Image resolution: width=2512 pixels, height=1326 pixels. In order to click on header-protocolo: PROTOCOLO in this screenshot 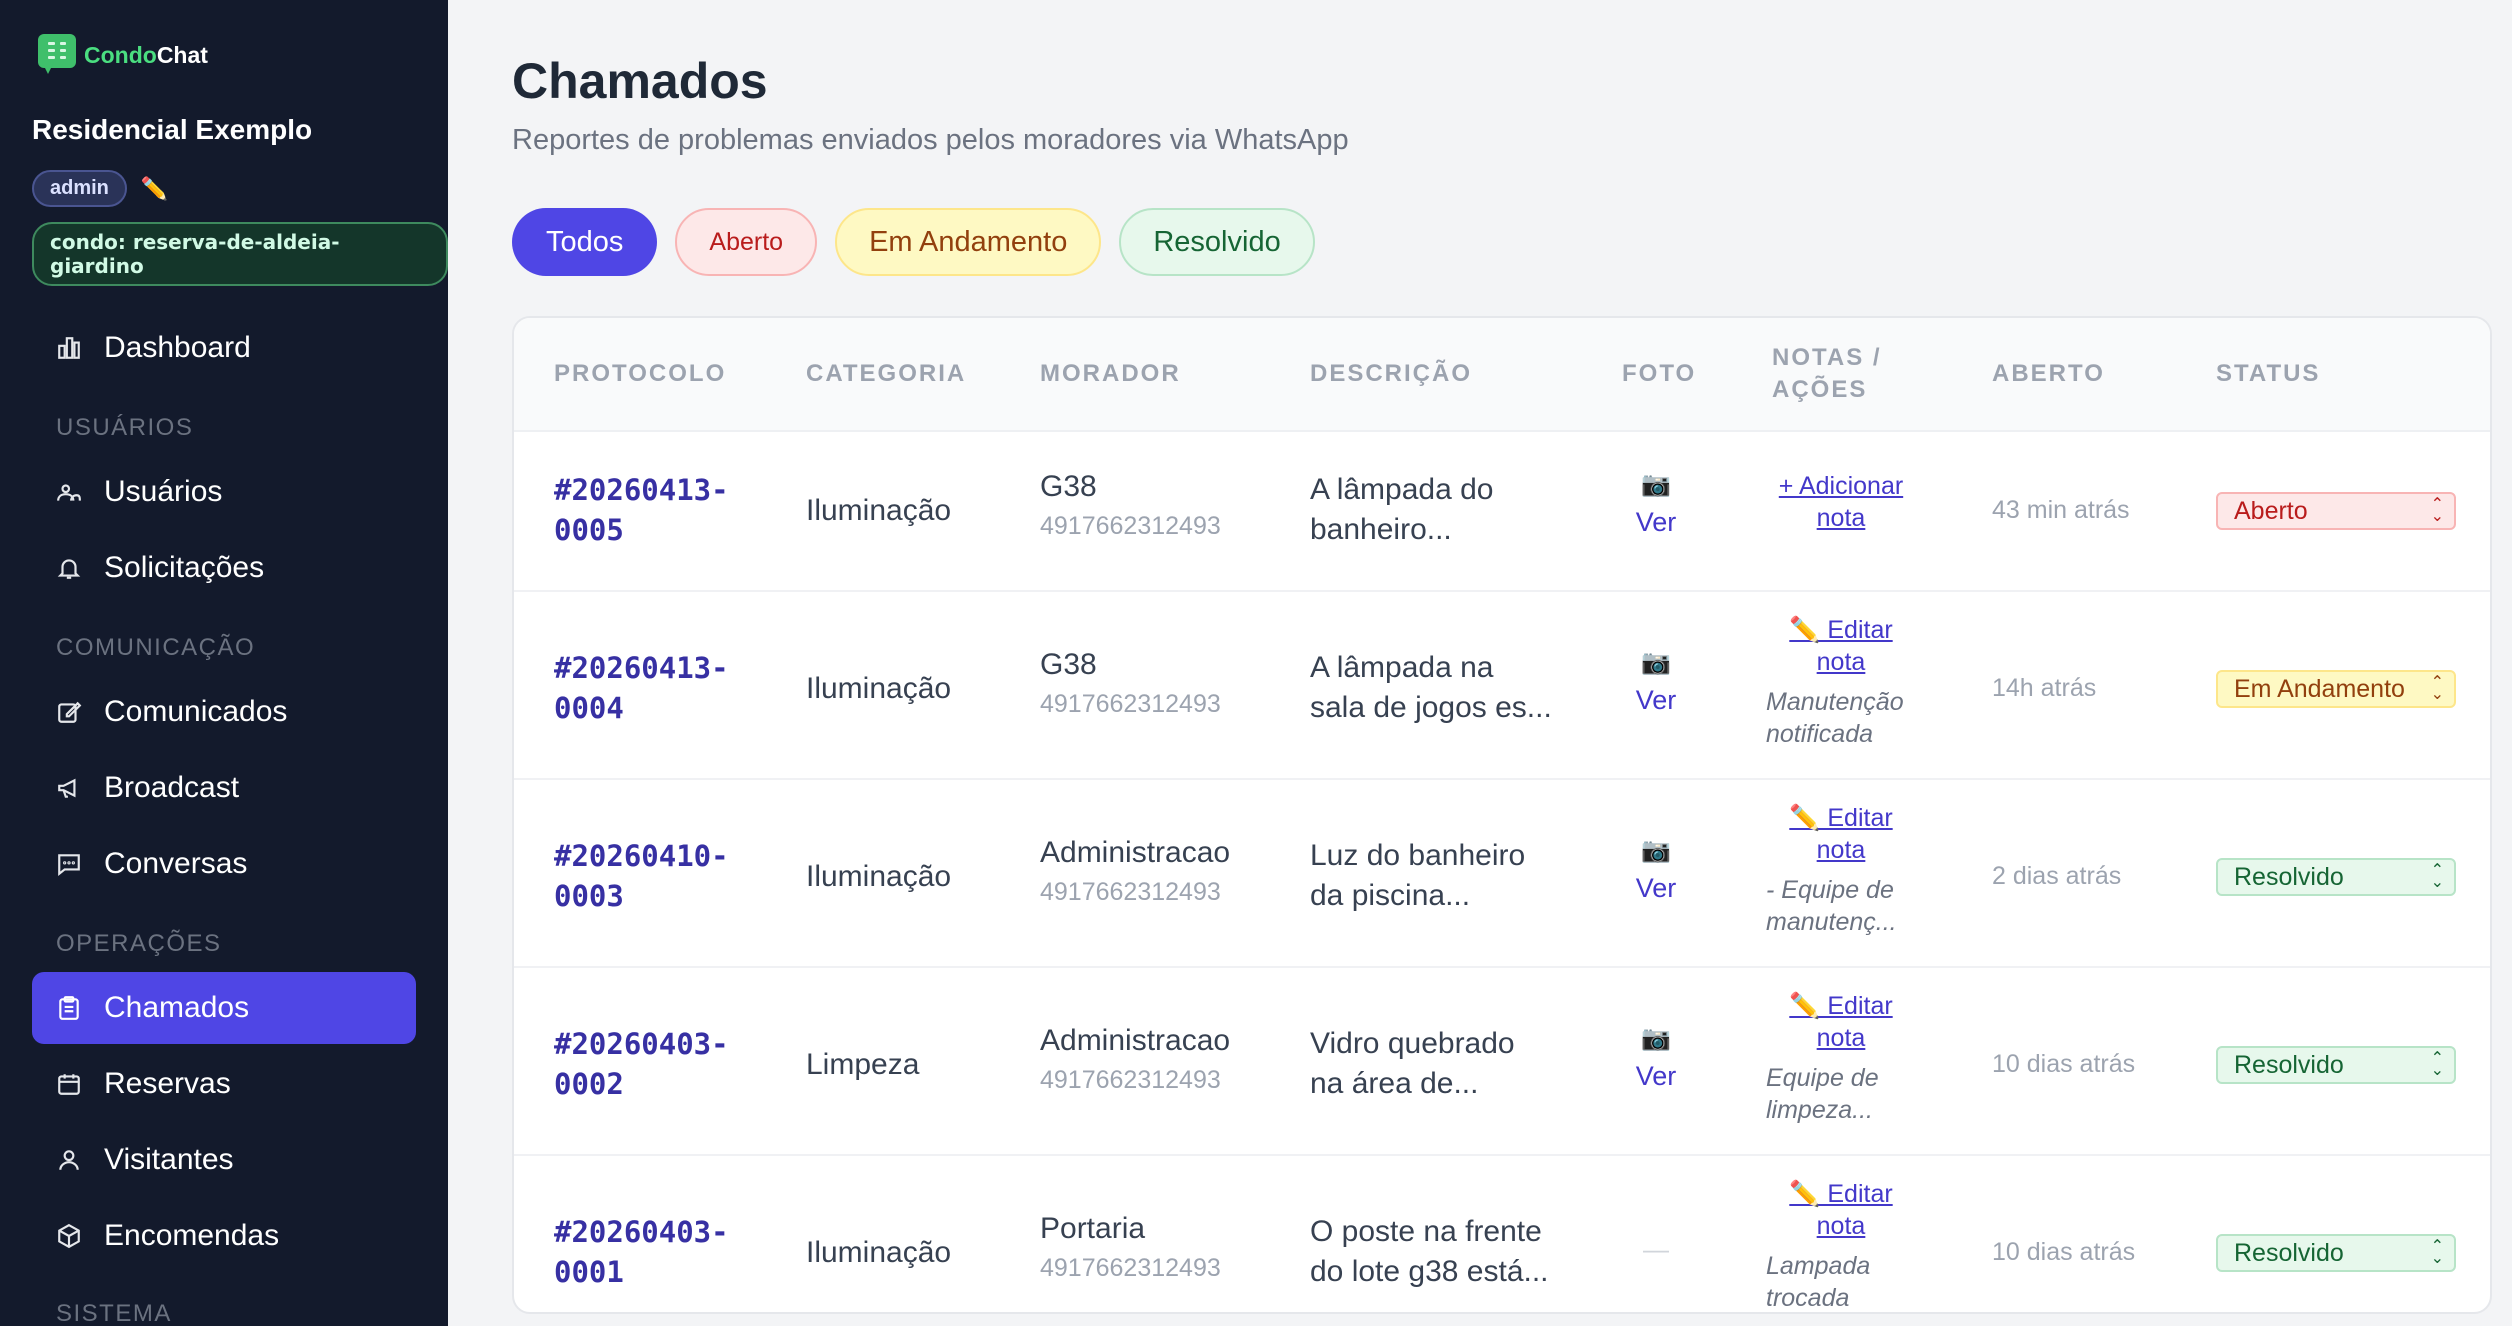, I will do `click(640, 373)`.